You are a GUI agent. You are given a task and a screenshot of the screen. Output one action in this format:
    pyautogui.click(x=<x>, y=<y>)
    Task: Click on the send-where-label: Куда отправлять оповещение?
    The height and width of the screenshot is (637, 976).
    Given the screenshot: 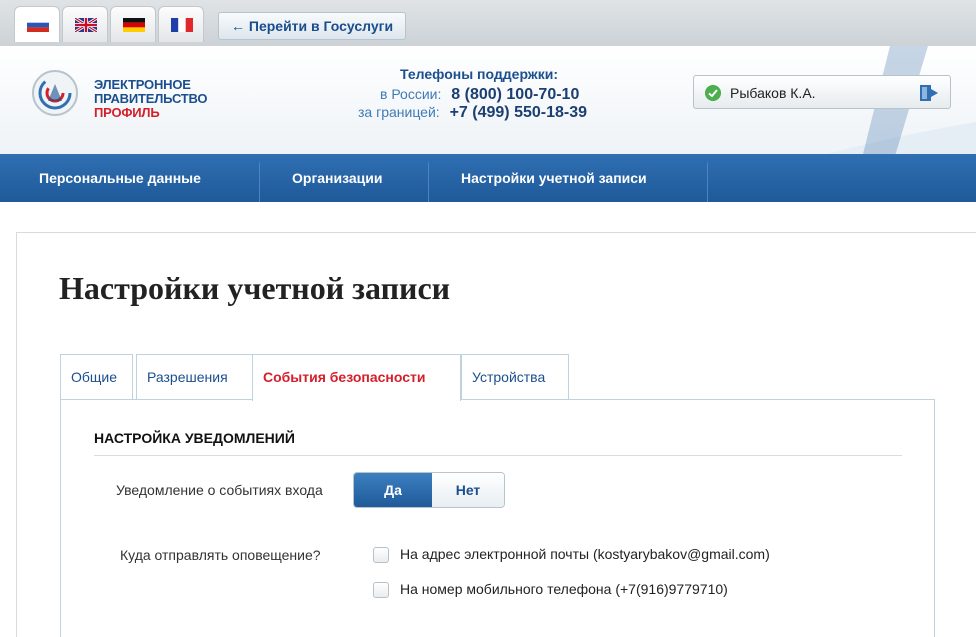 What is the action you would take?
    pyautogui.click(x=220, y=555)
    